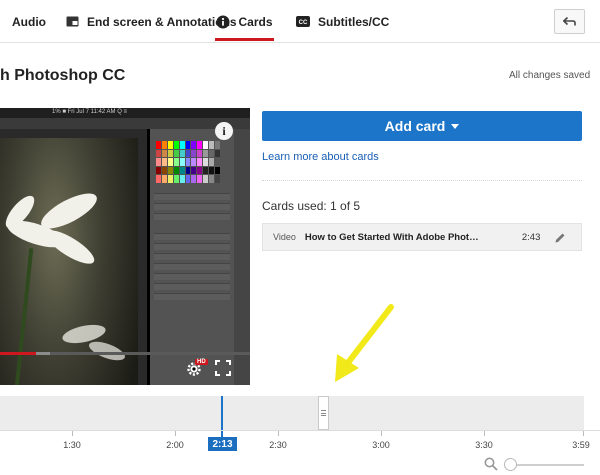 The width and height of the screenshot is (600, 475). I want to click on timeline-tick-label: 3:00, so click(381, 445).